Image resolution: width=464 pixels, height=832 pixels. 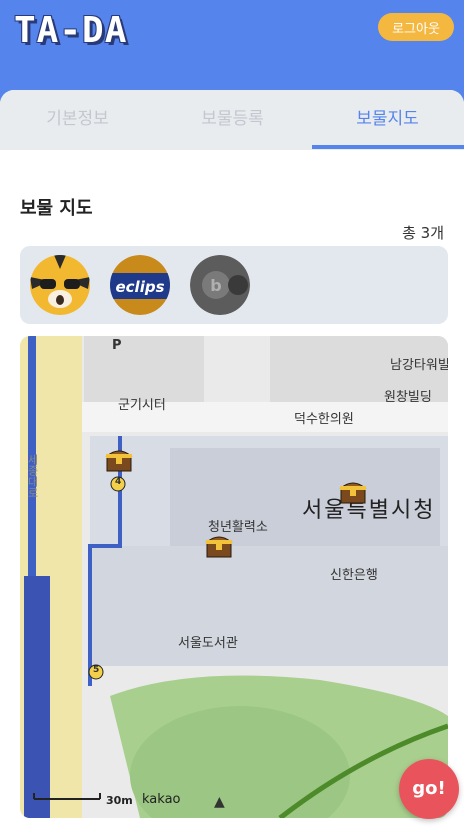 I want to click on compass-icon: ▲, so click(x=219, y=802).